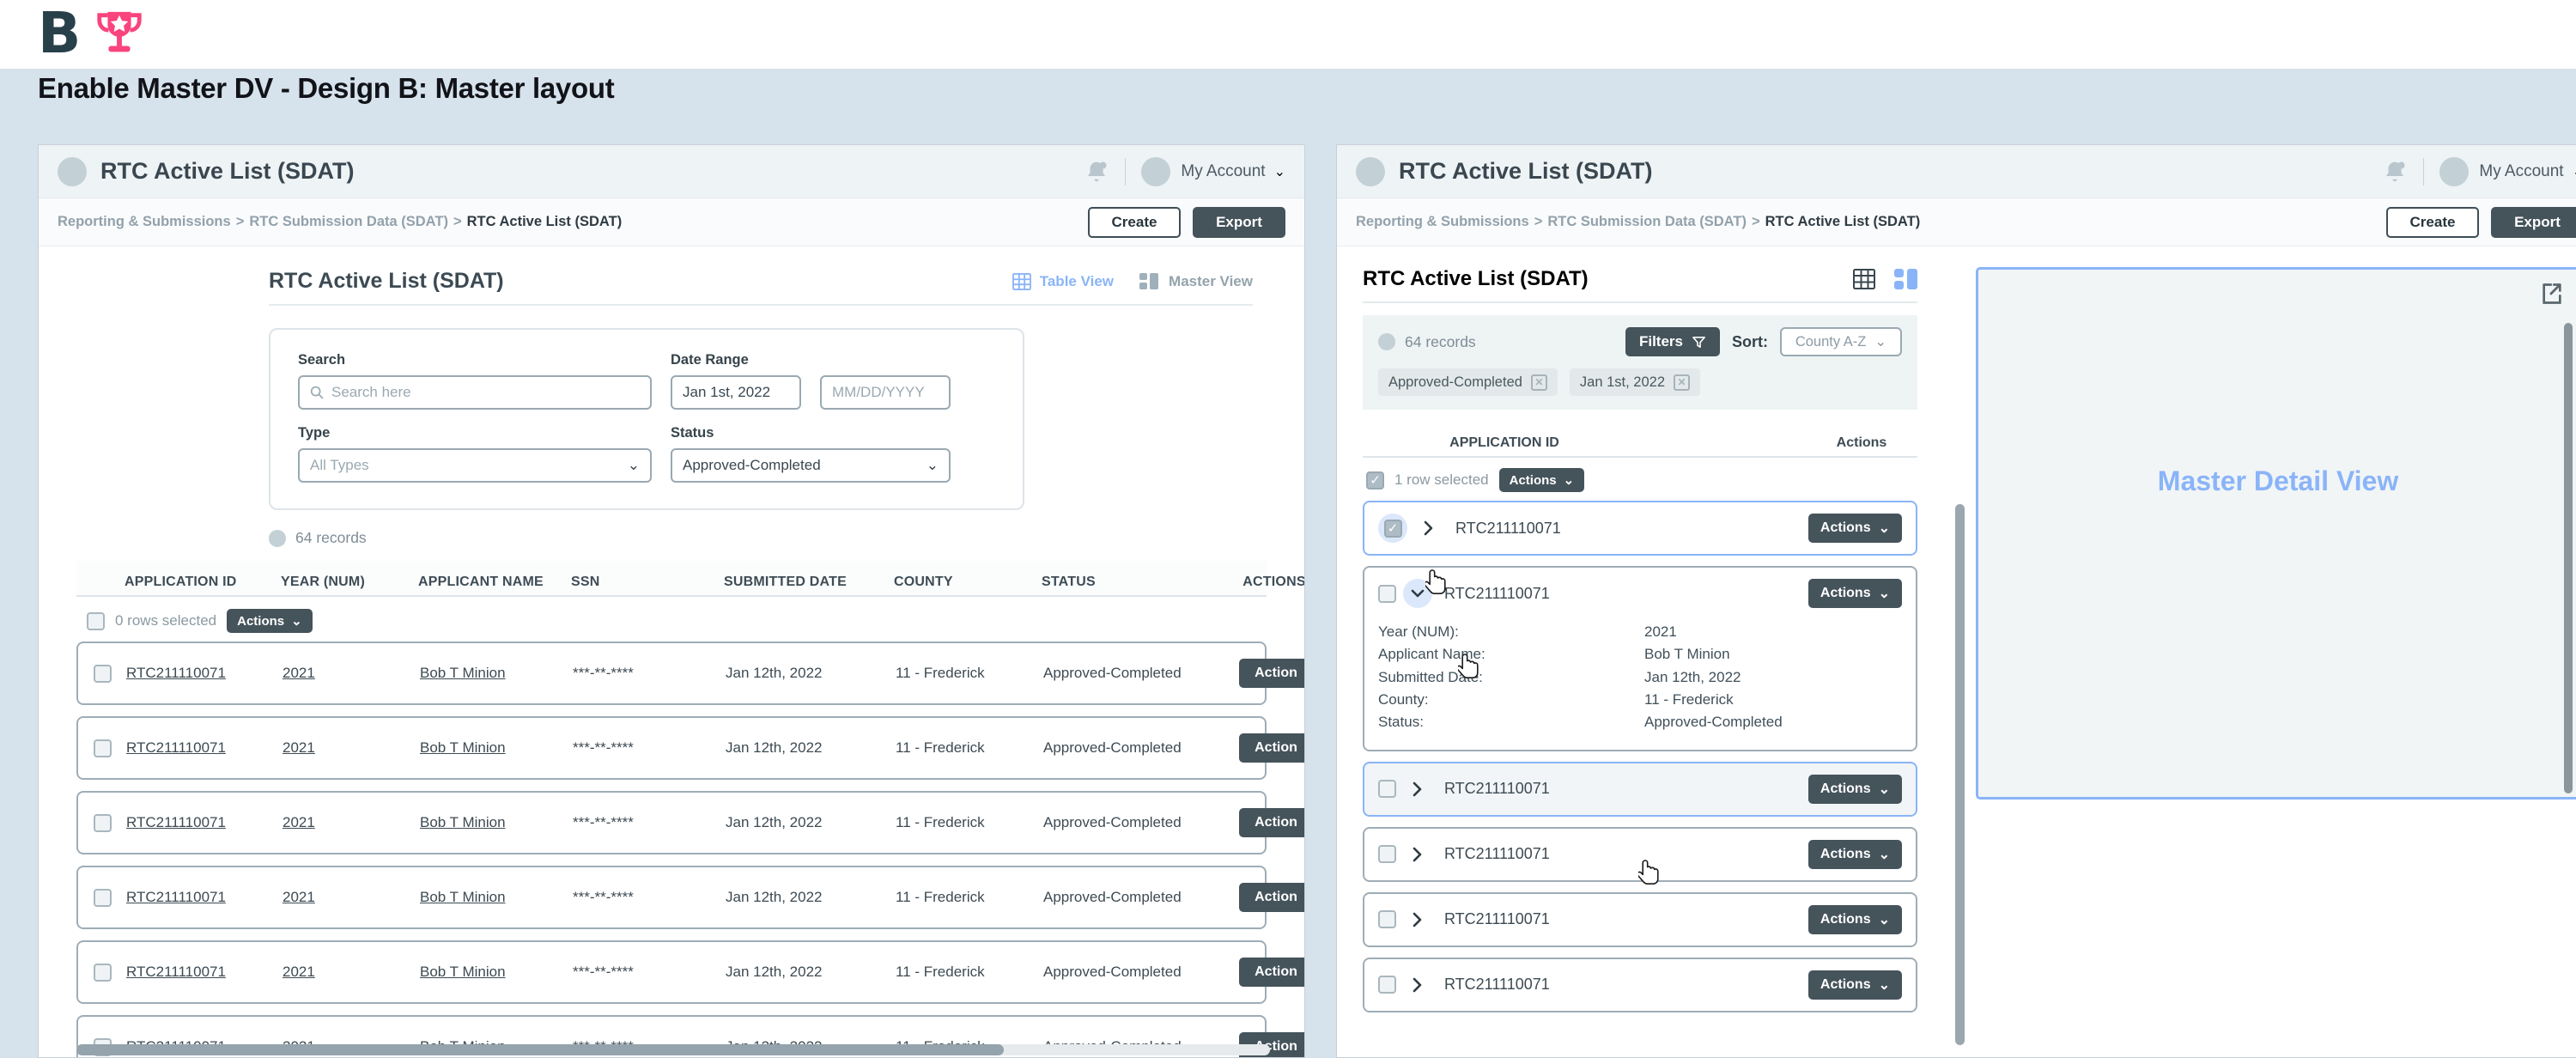 This screenshot has width=2576, height=1058. I want to click on card-checkbox-wrap, so click(1393, 528).